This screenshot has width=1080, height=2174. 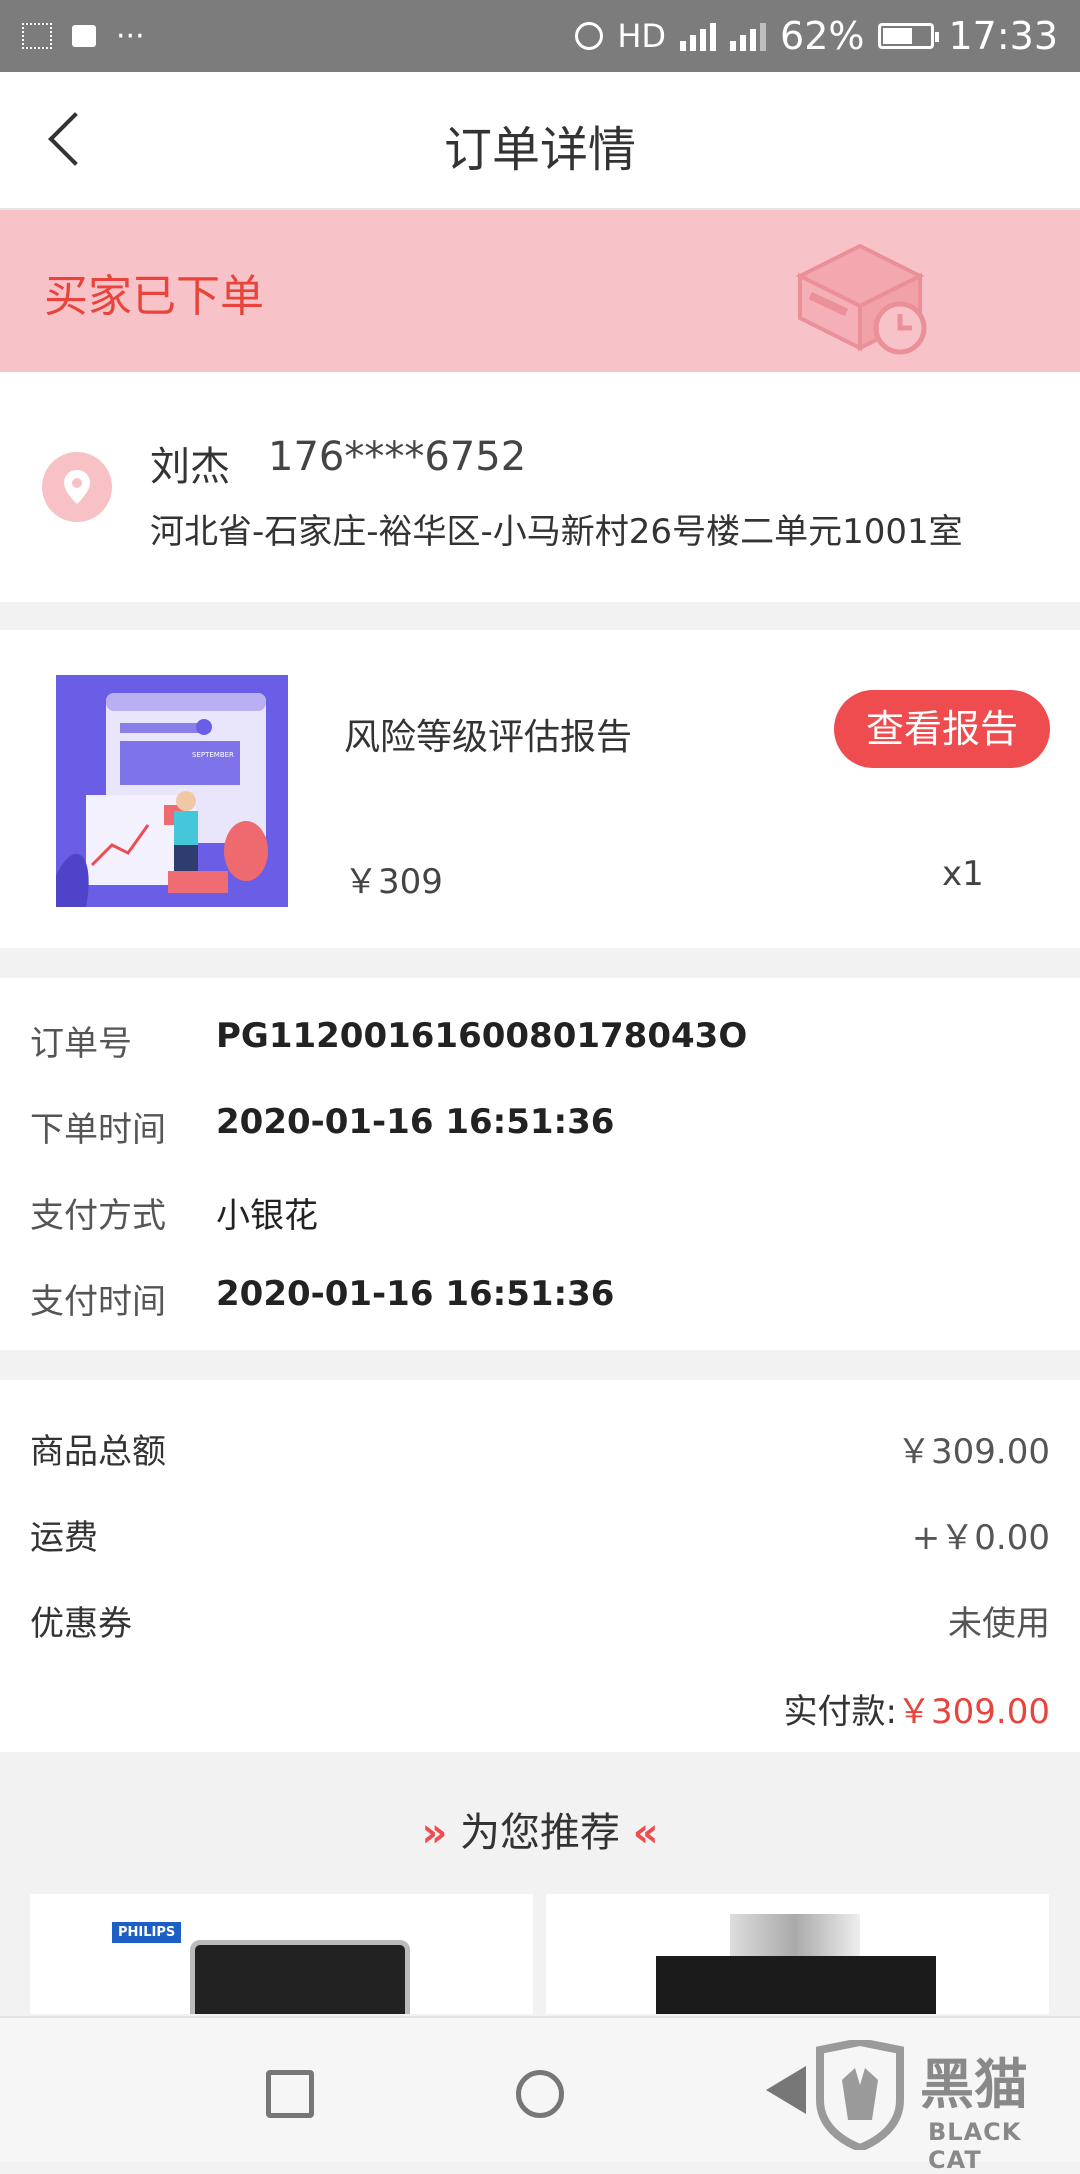 What do you see at coordinates (539, 150) in the screenshot?
I see `page-title: 订单详情` at bounding box center [539, 150].